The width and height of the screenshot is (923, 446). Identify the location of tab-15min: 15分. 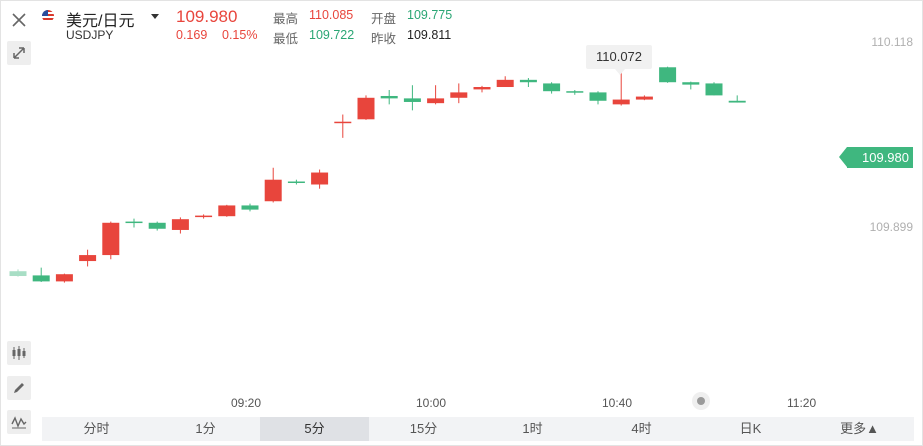
(423, 429).